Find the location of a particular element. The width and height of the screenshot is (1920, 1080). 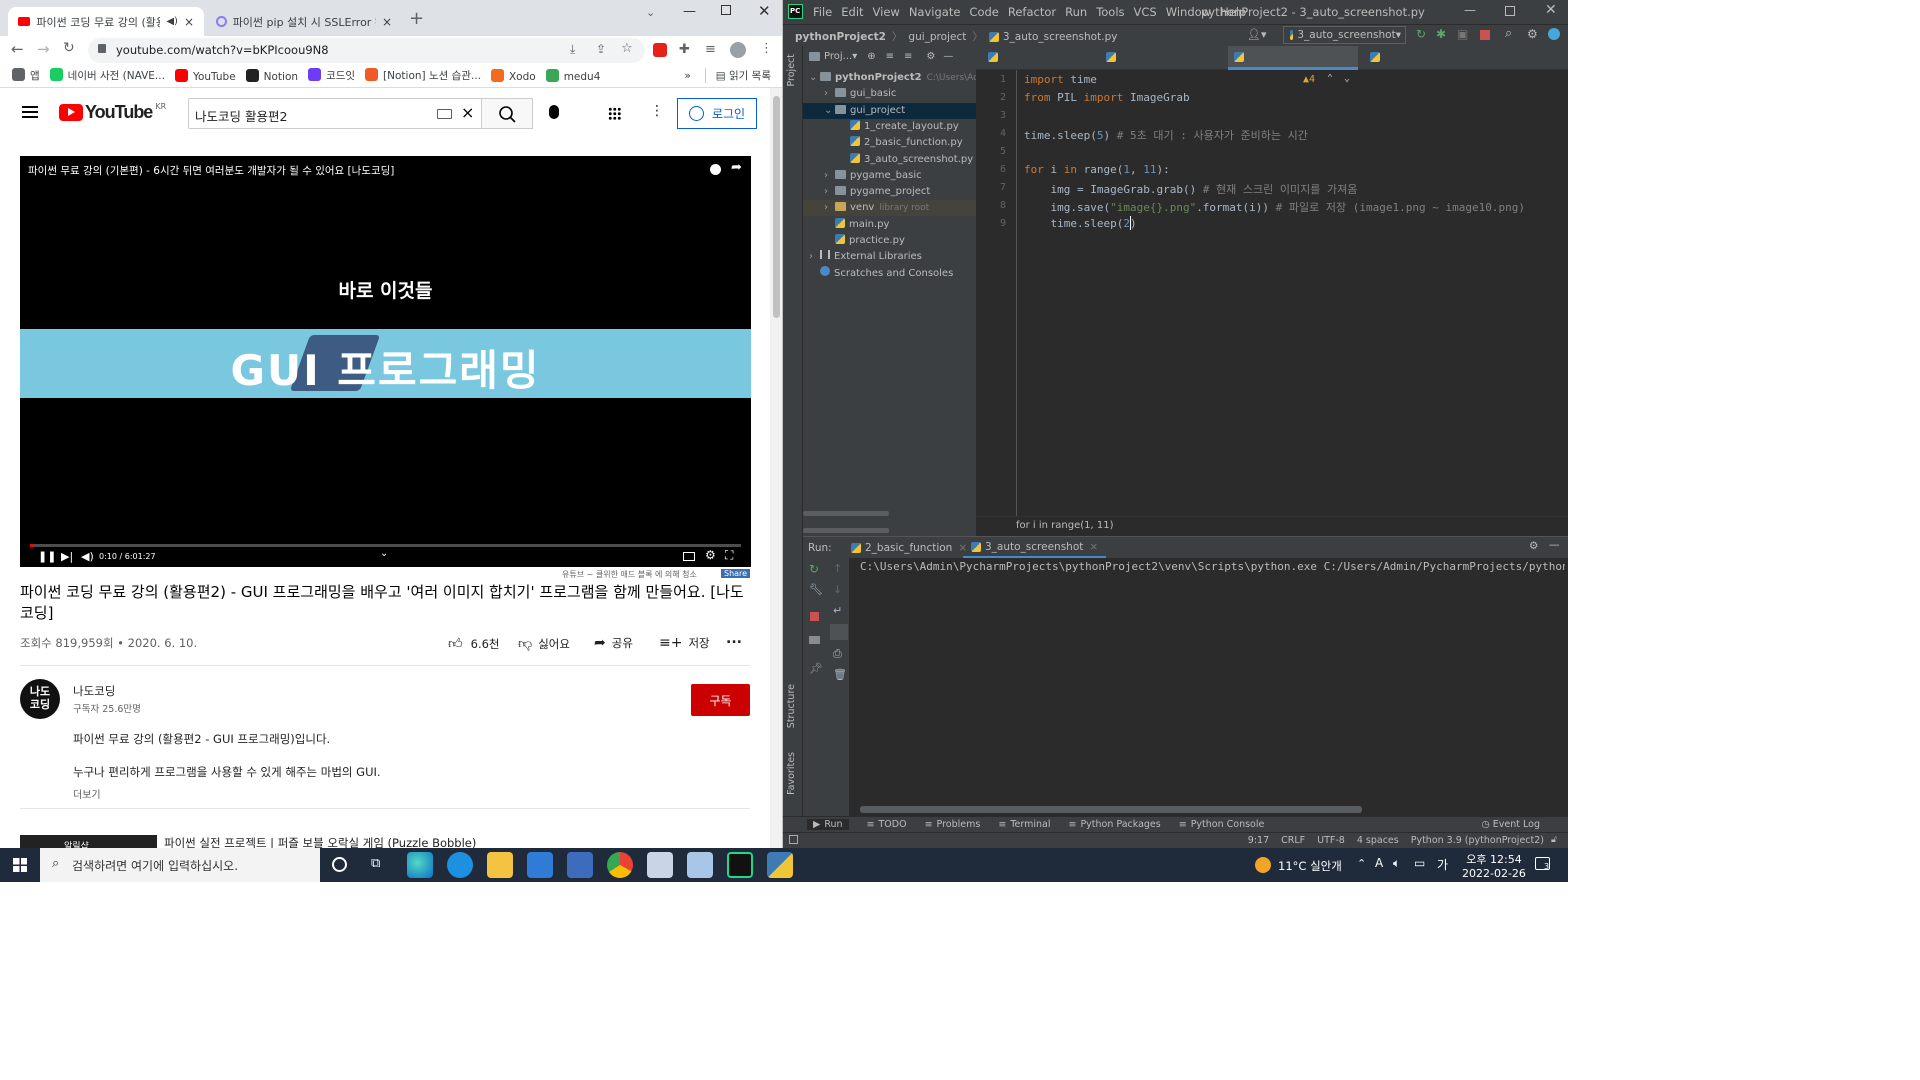

layout-icon is located at coordinates (814, 640).